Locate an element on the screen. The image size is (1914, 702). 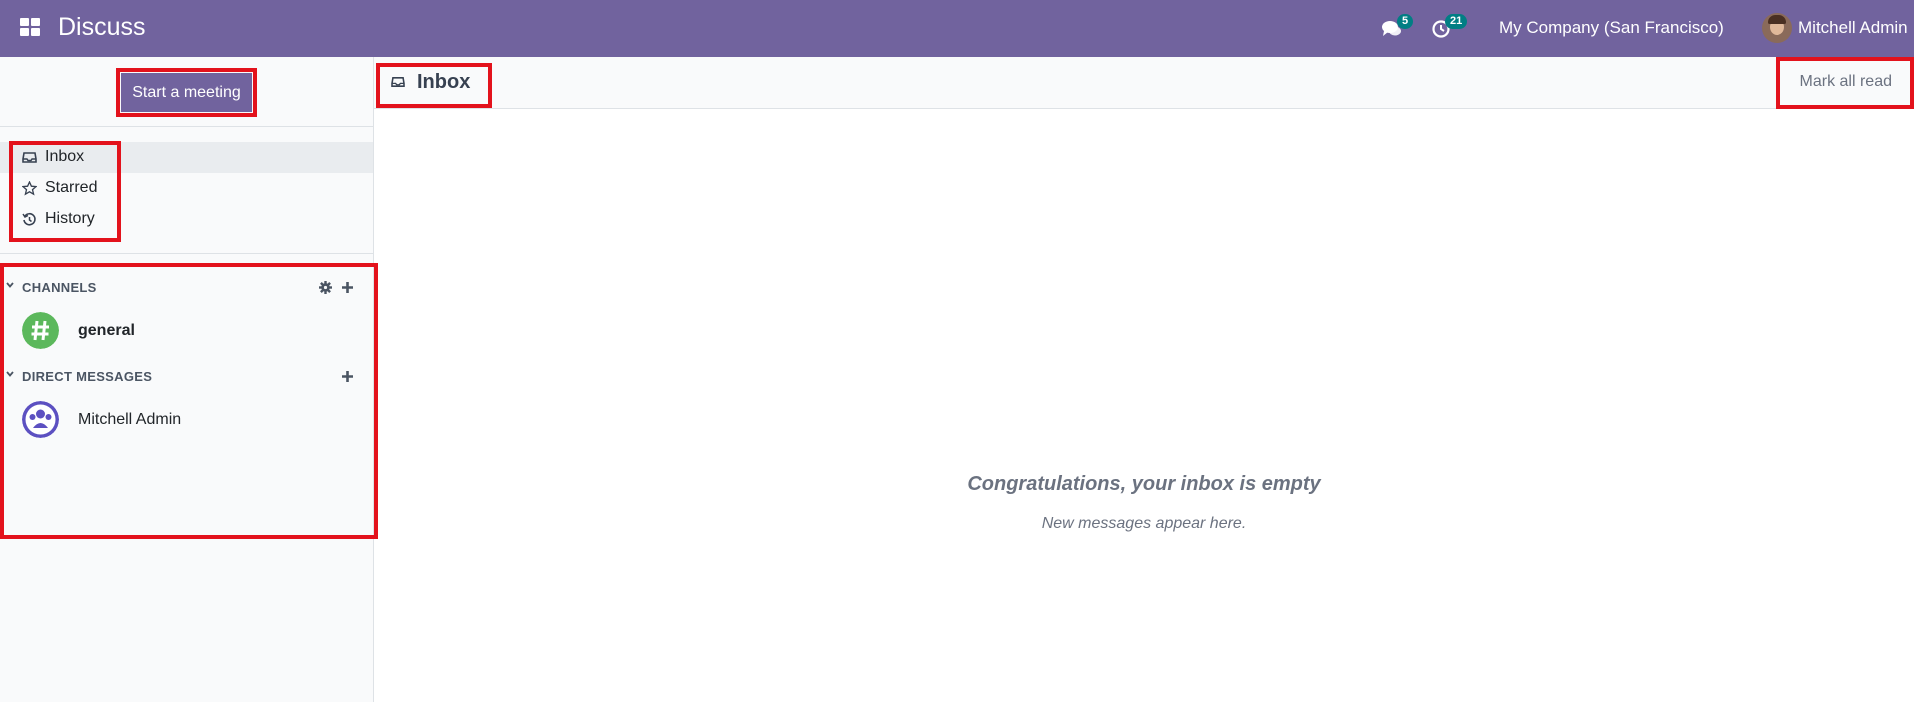
direct-messages-label: DIRECT MESSAGES is located at coordinates (87, 376).